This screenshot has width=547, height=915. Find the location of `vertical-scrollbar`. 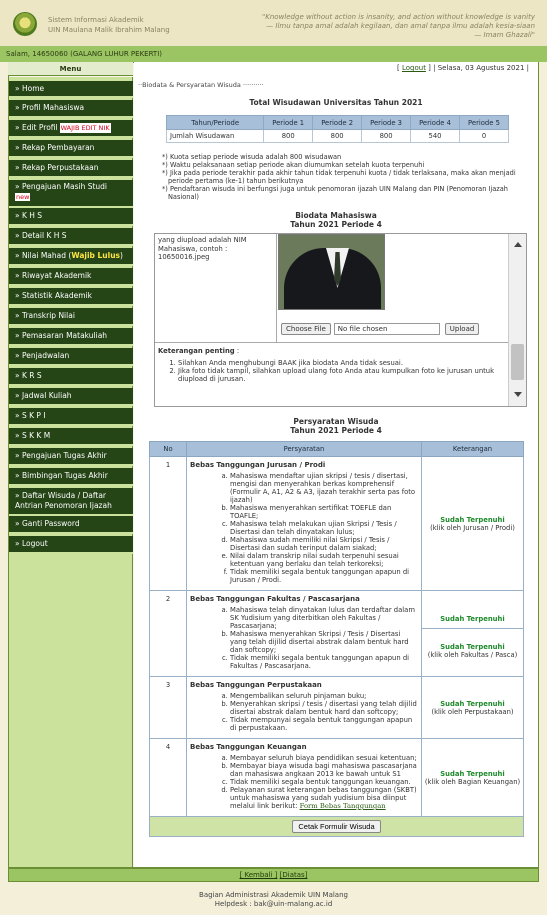

vertical-scrollbar is located at coordinates (517, 320).